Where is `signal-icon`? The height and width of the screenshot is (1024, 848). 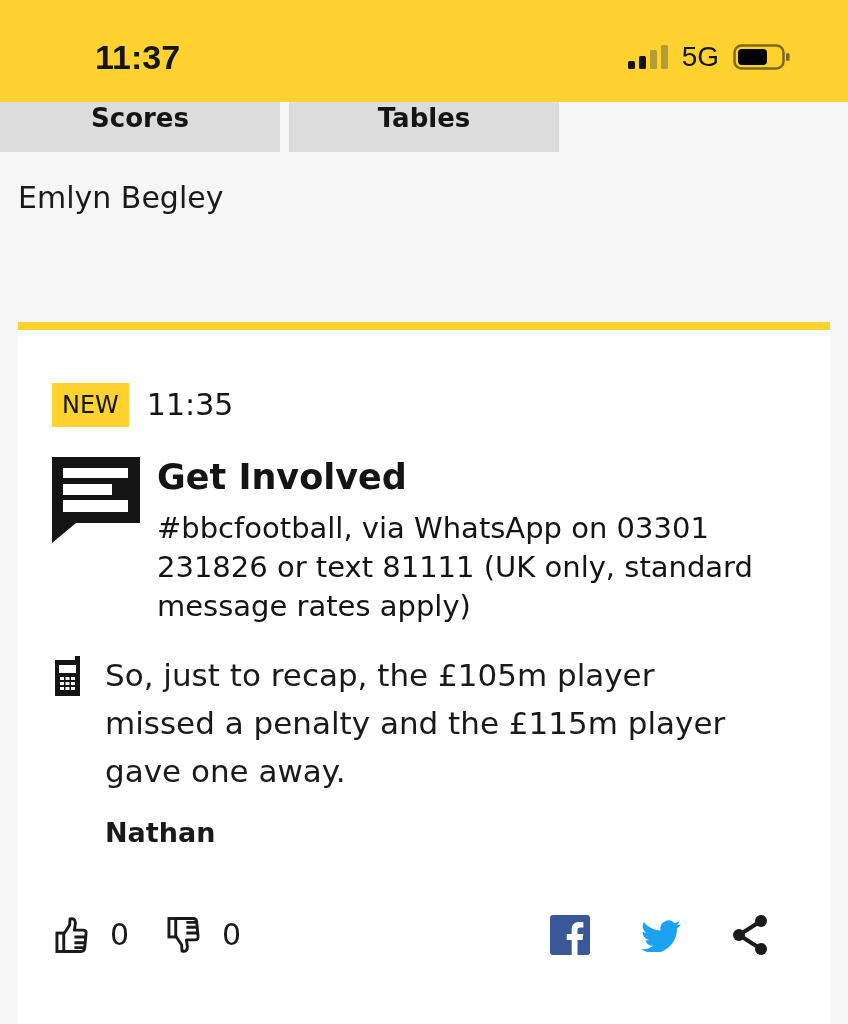 signal-icon is located at coordinates (647, 57).